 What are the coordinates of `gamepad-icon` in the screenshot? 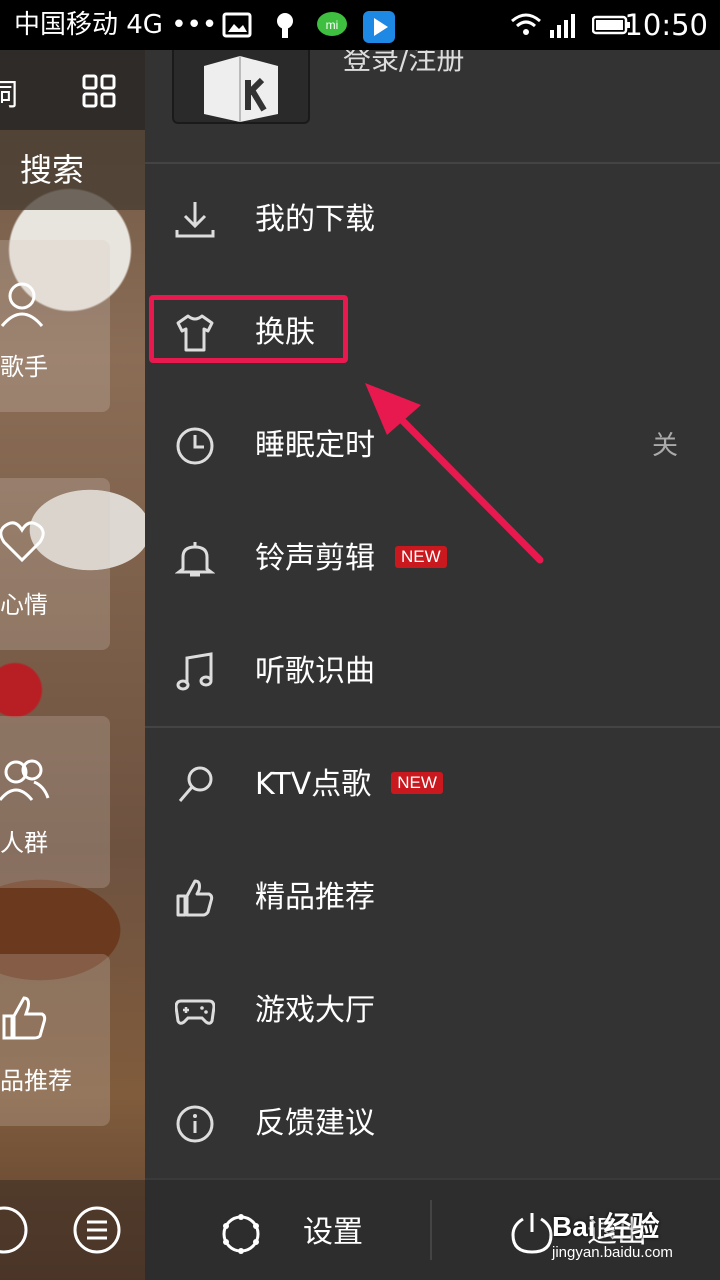 It's located at (195, 1011).